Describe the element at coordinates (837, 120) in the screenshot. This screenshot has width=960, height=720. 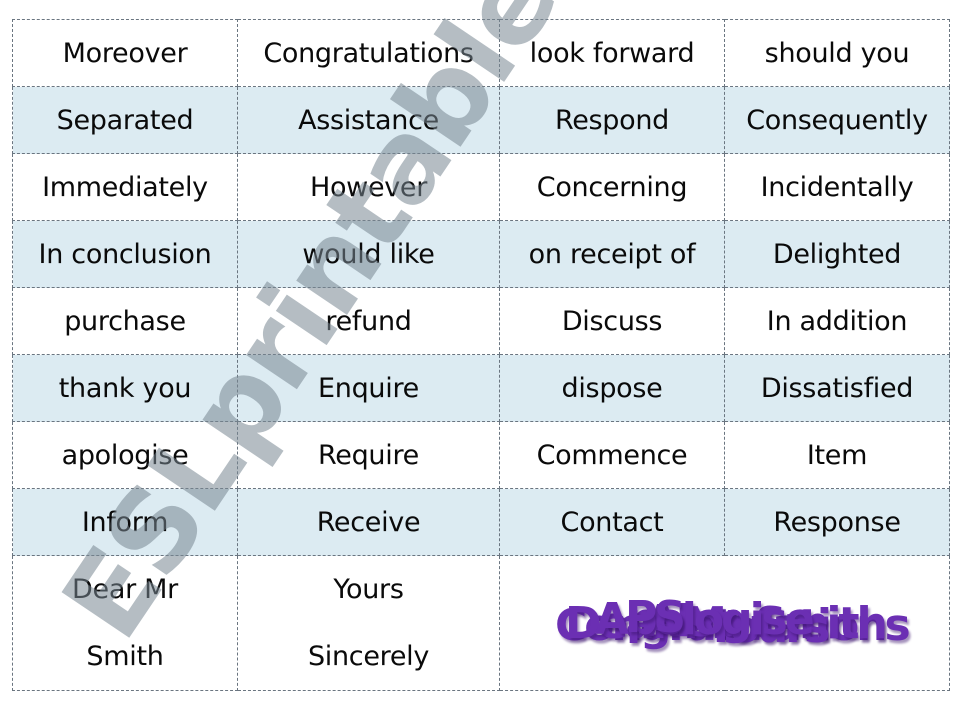
I see `word-card: Consequently` at that location.